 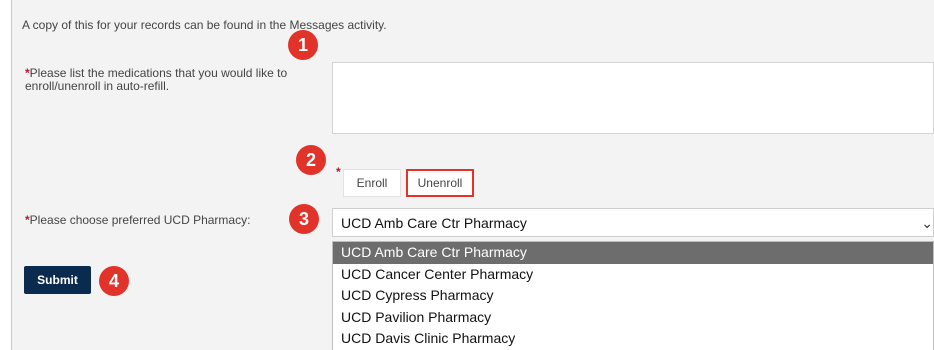 I want to click on pharmacy-option: UCD Cancer Center Pharmacy, so click(x=633, y=275).